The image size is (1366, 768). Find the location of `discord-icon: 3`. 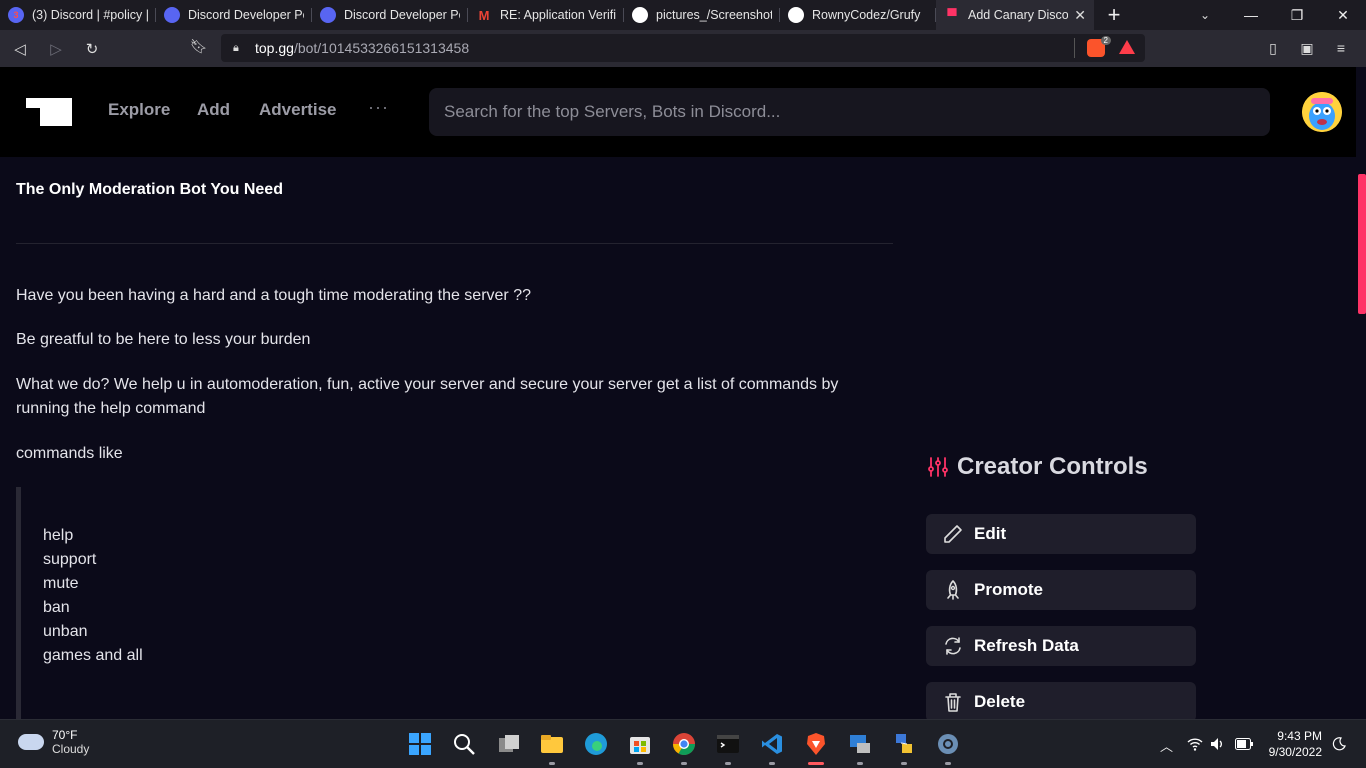

discord-icon: 3 is located at coordinates (16, 15).